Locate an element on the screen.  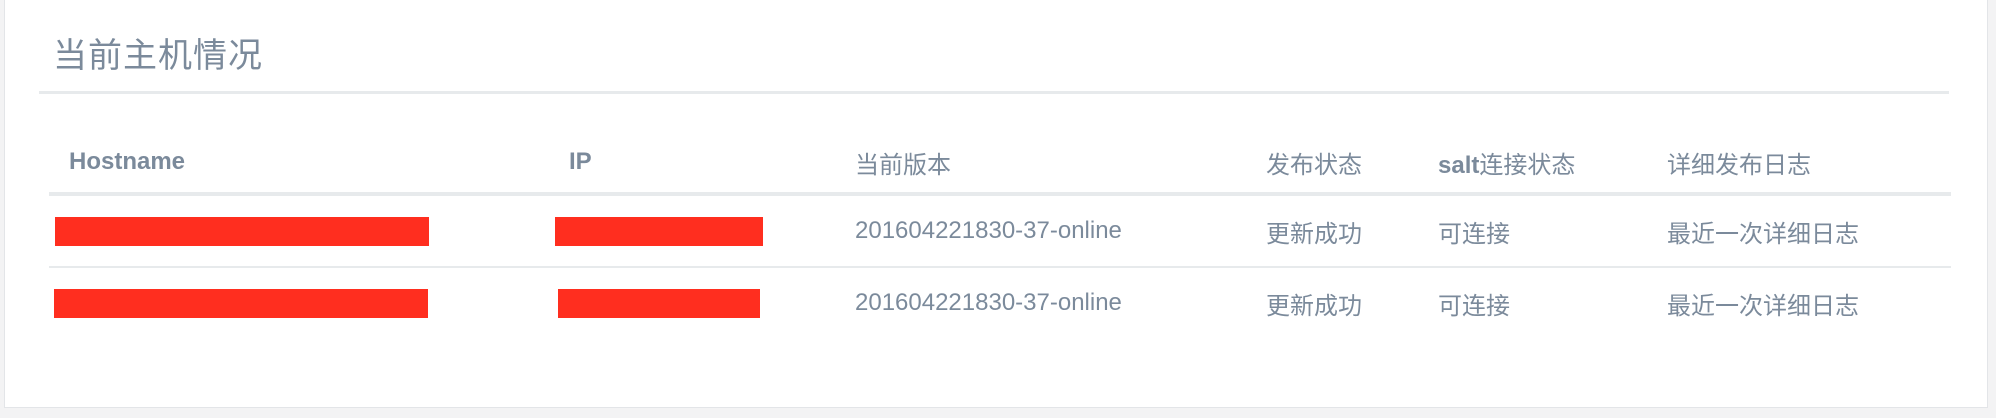
column-header-ip: IP is located at coordinates (692, 164).